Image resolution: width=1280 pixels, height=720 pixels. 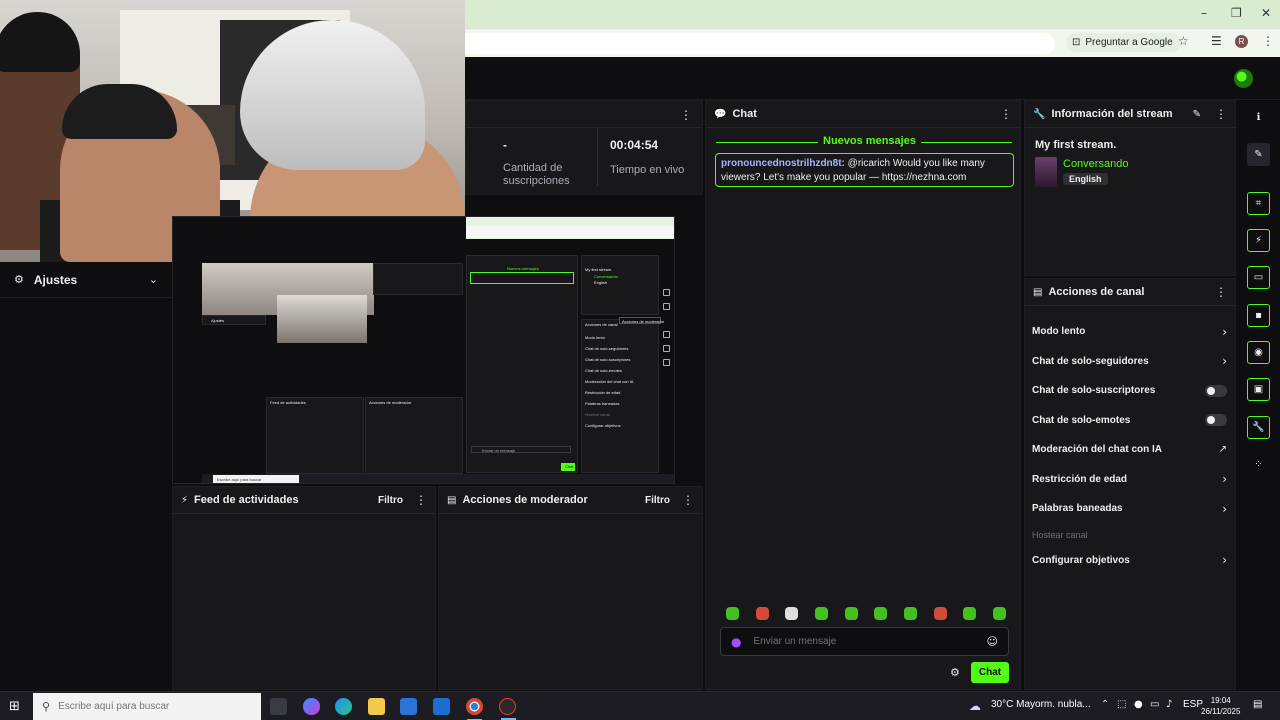 What do you see at coordinates (1258, 117) in the screenshot?
I see `info-icon: ℹ` at bounding box center [1258, 117].